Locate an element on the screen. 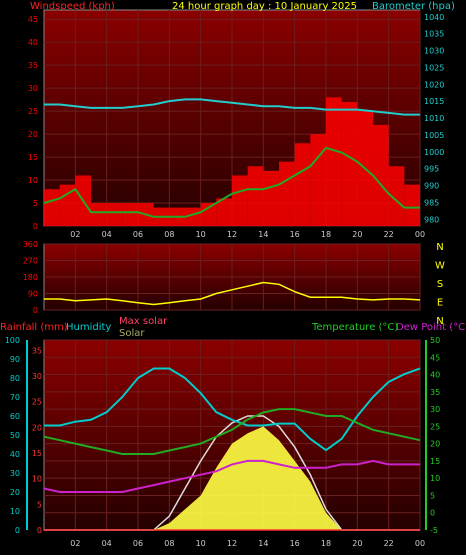  baro-tick-label: 990 is located at coordinates (431, 186).